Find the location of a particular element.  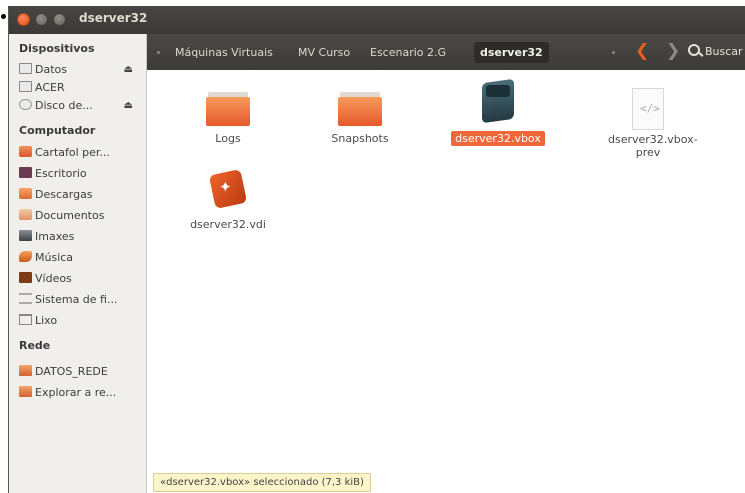

list-bullet is located at coordinates (3, 16).